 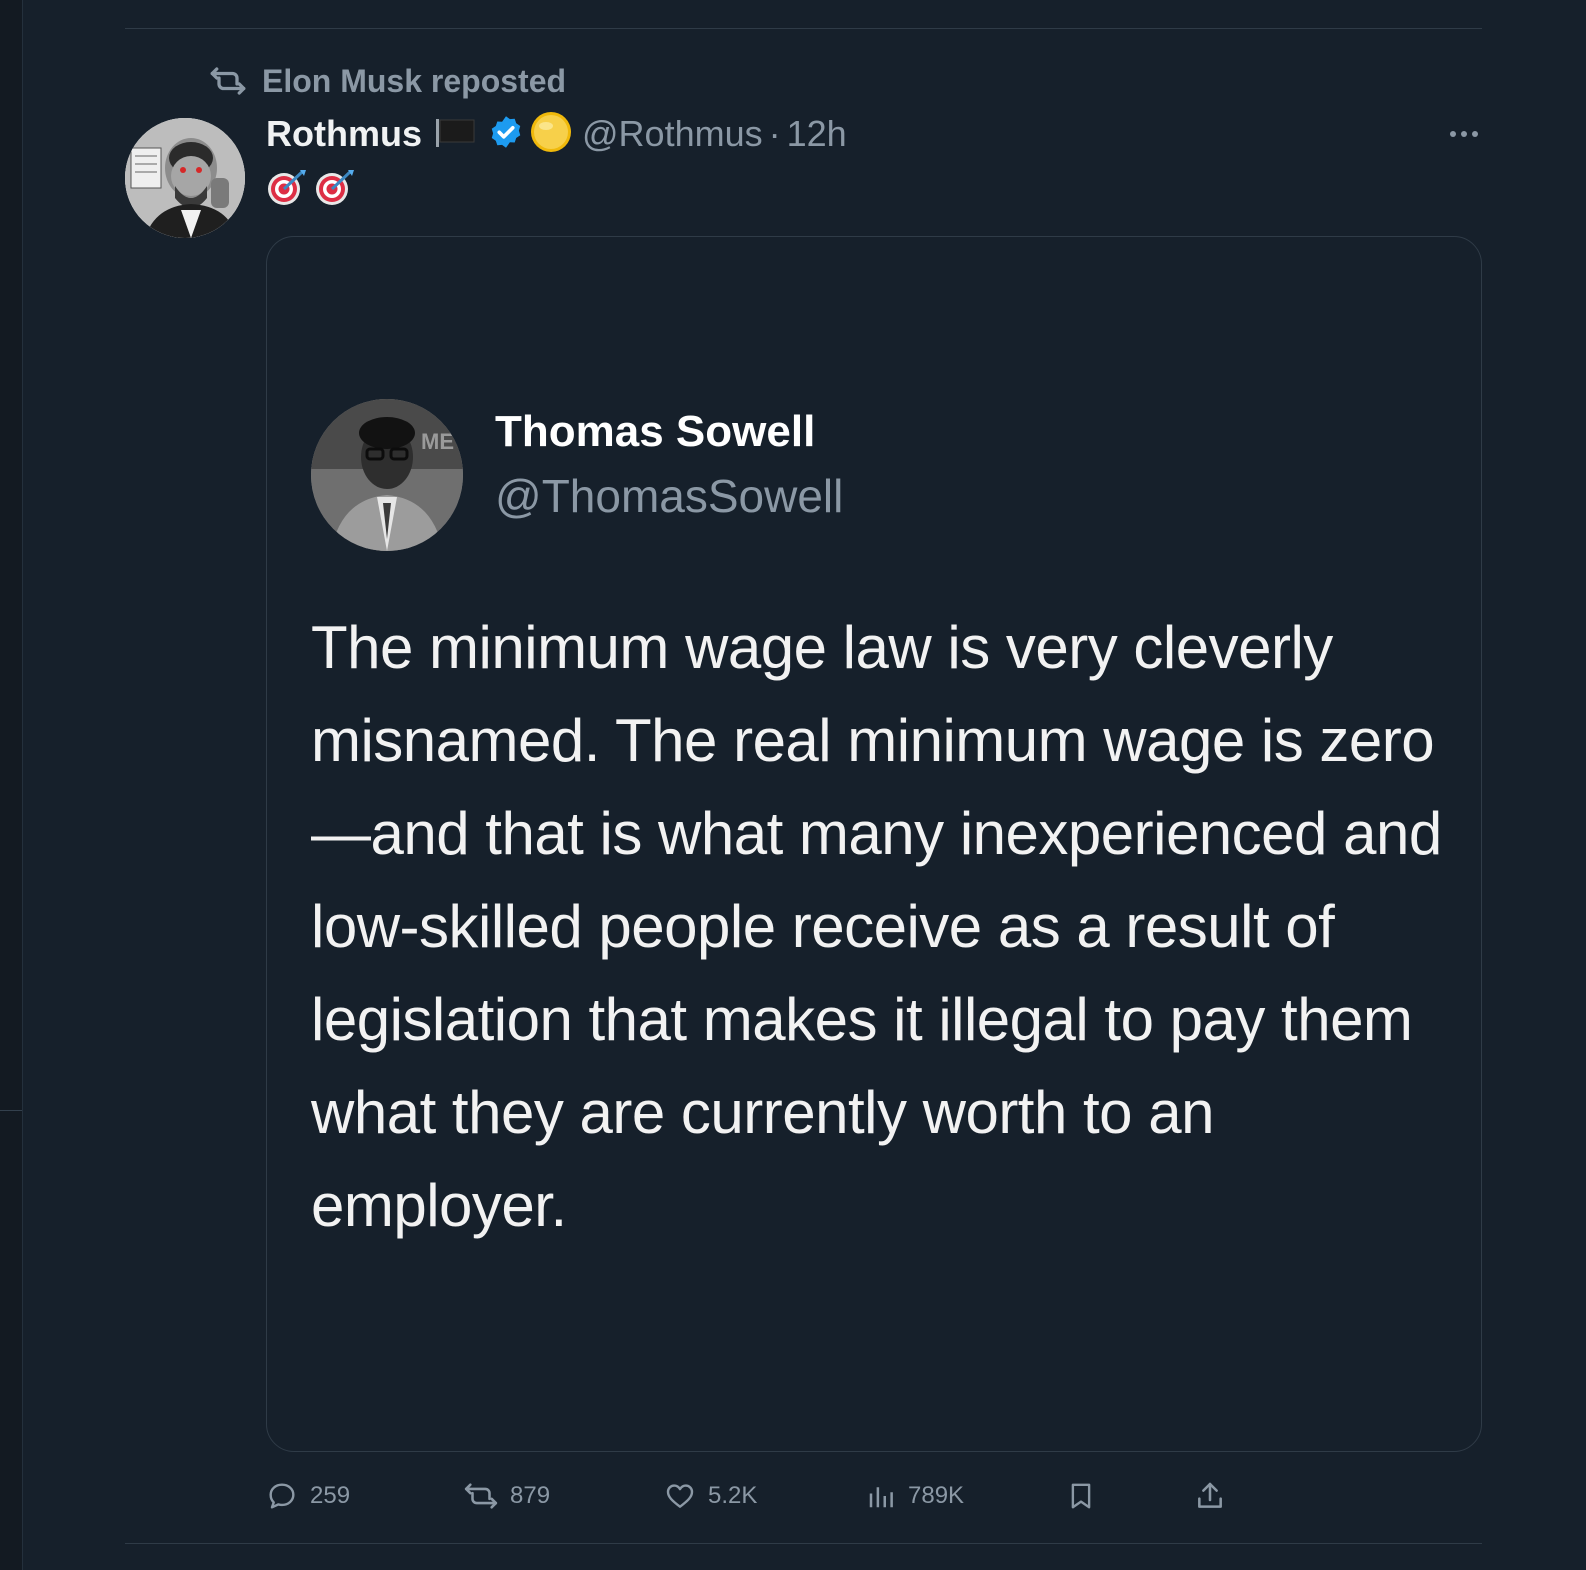 I want to click on more-options-button, so click(x=1464, y=134).